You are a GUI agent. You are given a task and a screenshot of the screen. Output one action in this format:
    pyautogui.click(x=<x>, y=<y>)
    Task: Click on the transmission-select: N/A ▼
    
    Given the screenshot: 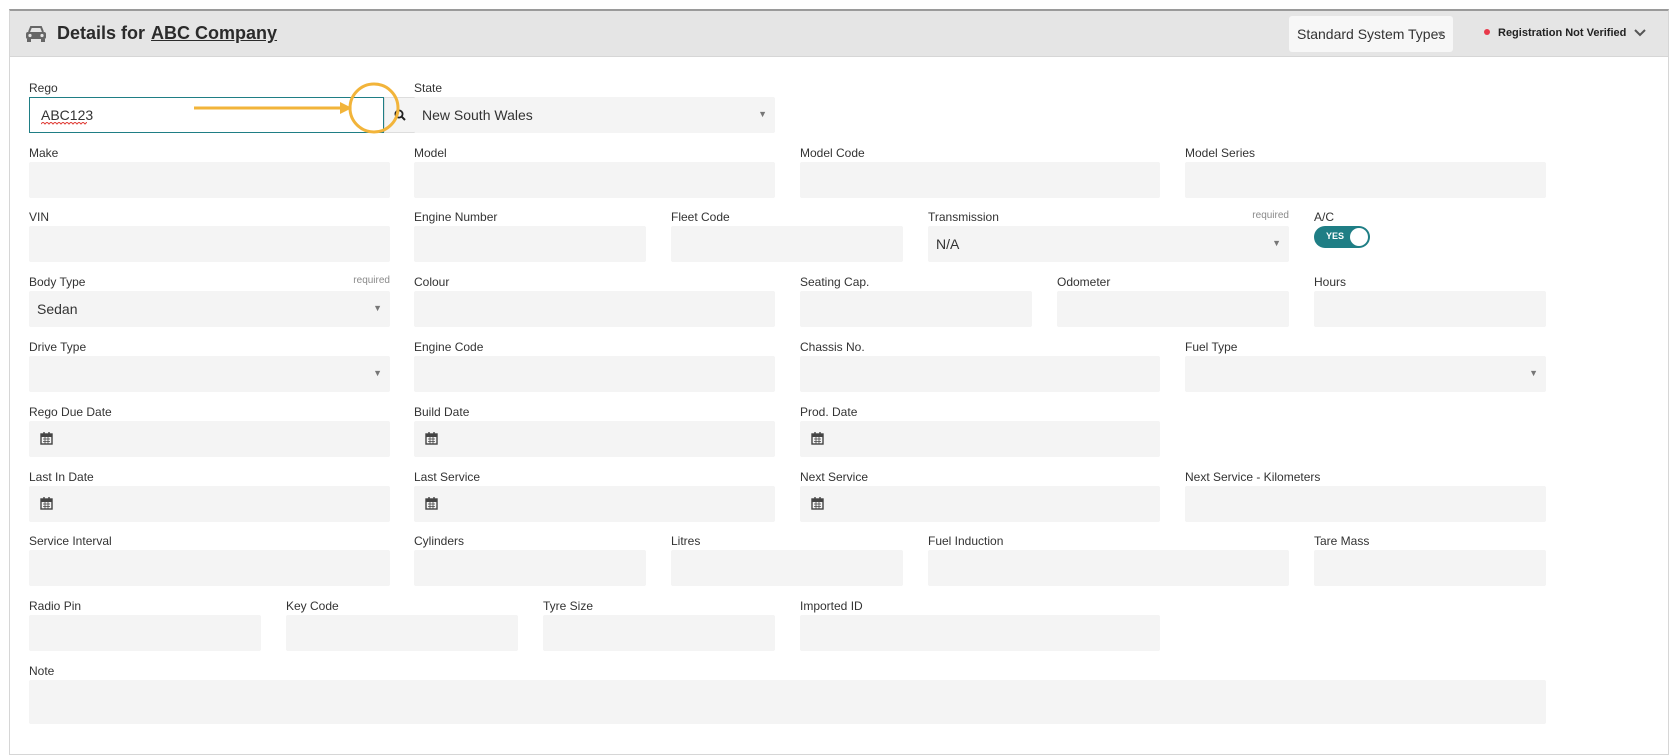 What is the action you would take?
    pyautogui.click(x=1108, y=244)
    